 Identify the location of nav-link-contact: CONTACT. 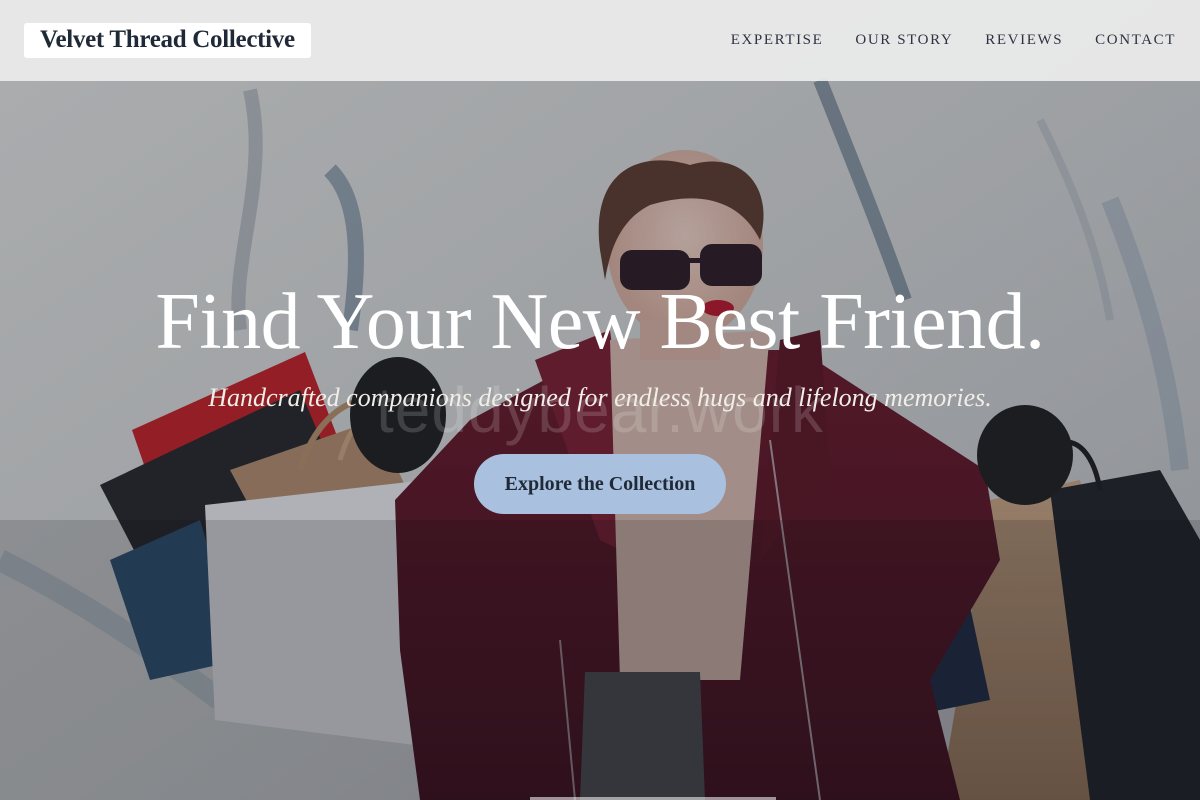
(1135, 40).